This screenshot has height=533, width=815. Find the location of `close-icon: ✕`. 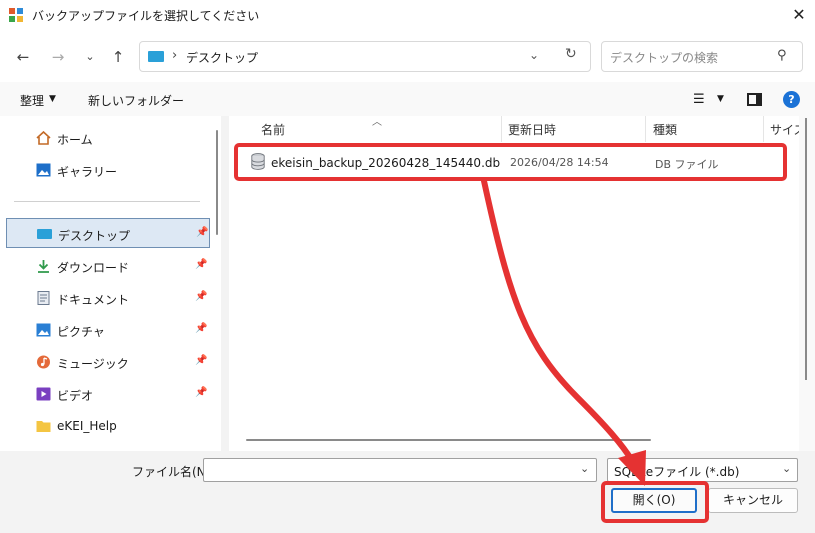

close-icon: ✕ is located at coordinates (799, 14).